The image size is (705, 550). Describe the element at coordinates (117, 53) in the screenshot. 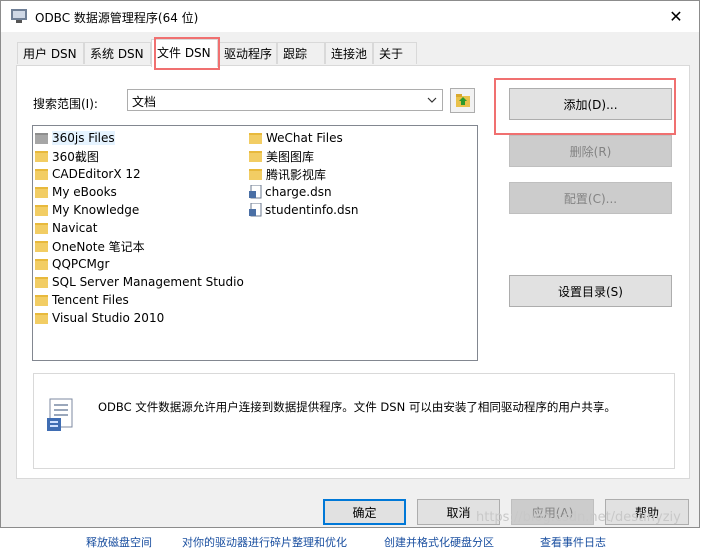

I see `tab-system-dsn: 系统 DSN` at that location.